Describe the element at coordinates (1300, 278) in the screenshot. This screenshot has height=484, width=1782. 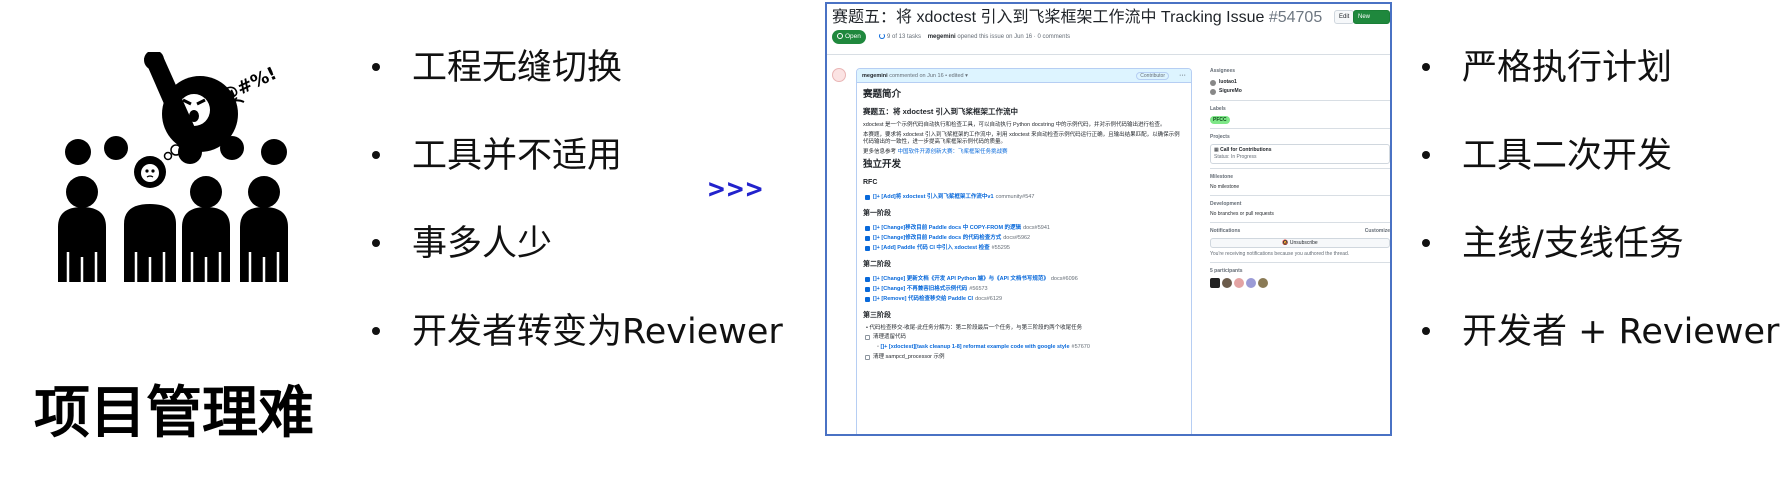
I see `participants-section: 5 participants` at that location.